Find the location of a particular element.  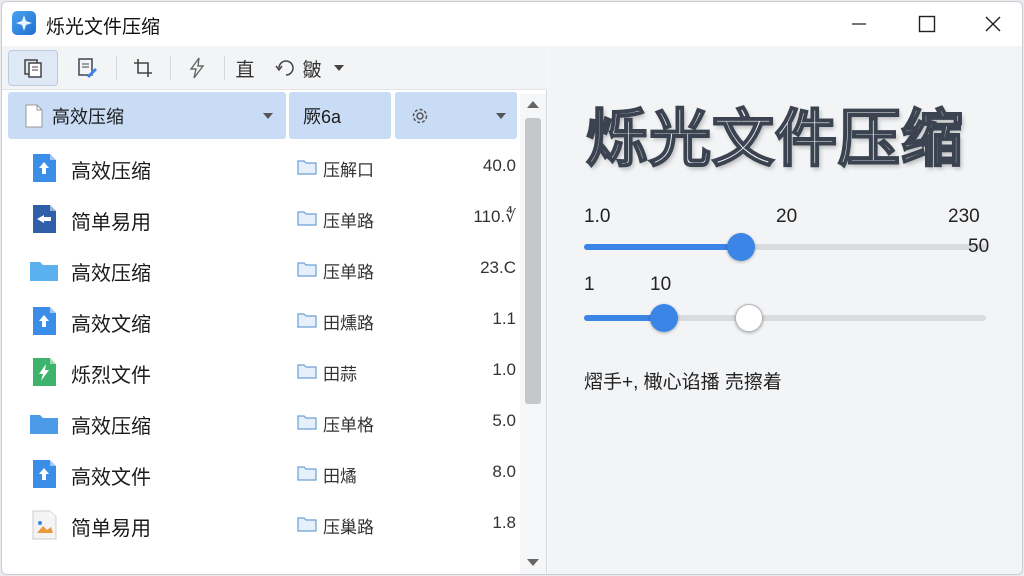

file-row: 烁烈文件 田蒜 1.0 is located at coordinates (260, 371).